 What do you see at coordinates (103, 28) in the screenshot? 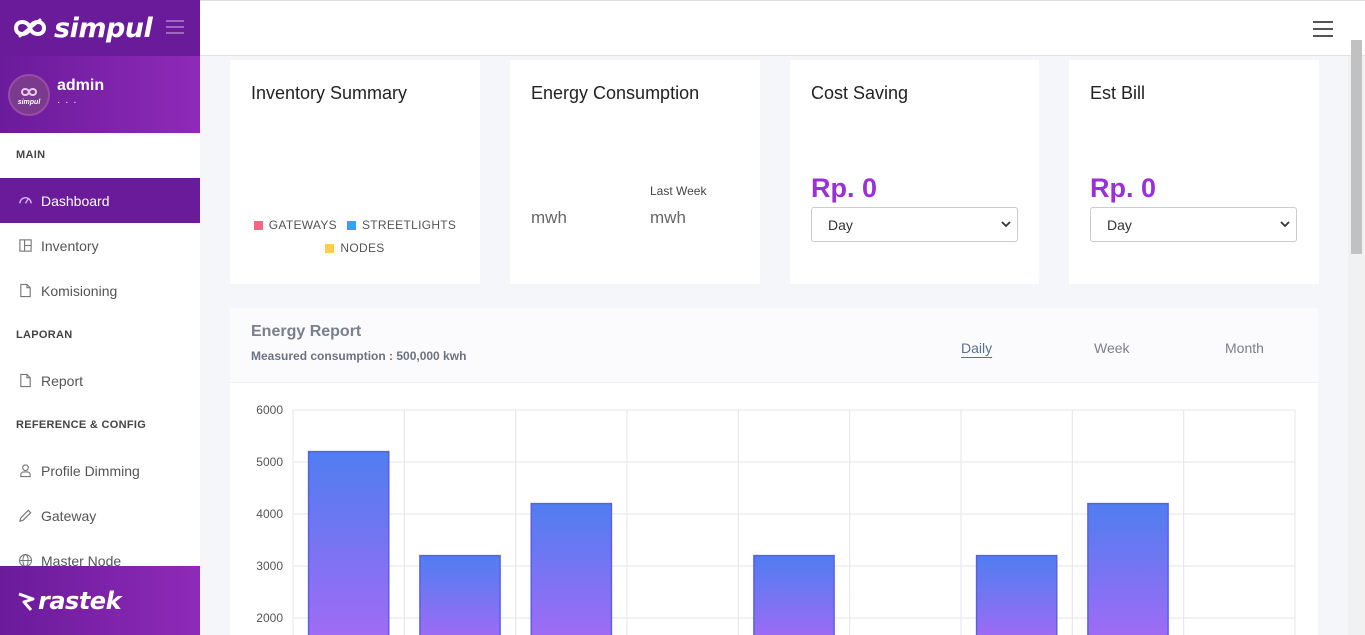
I see `brand-name: simpul` at bounding box center [103, 28].